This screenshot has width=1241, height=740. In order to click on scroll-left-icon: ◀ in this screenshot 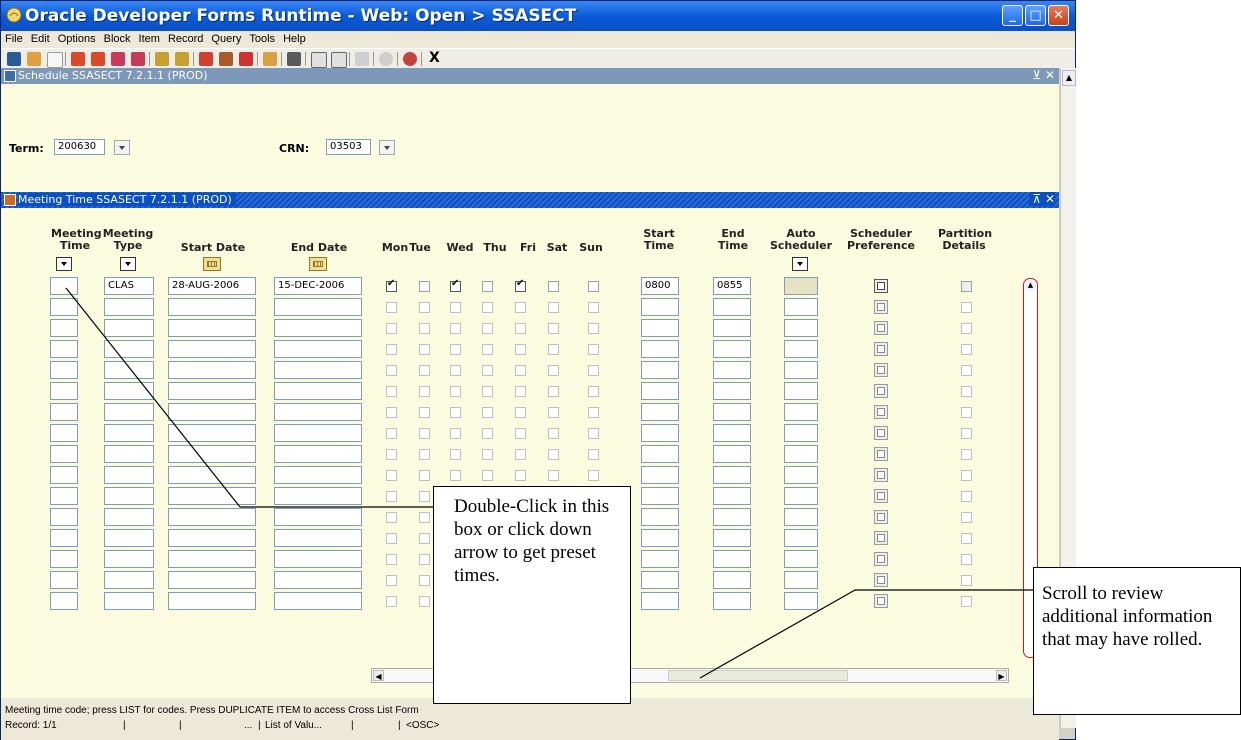, I will do `click(378, 675)`.